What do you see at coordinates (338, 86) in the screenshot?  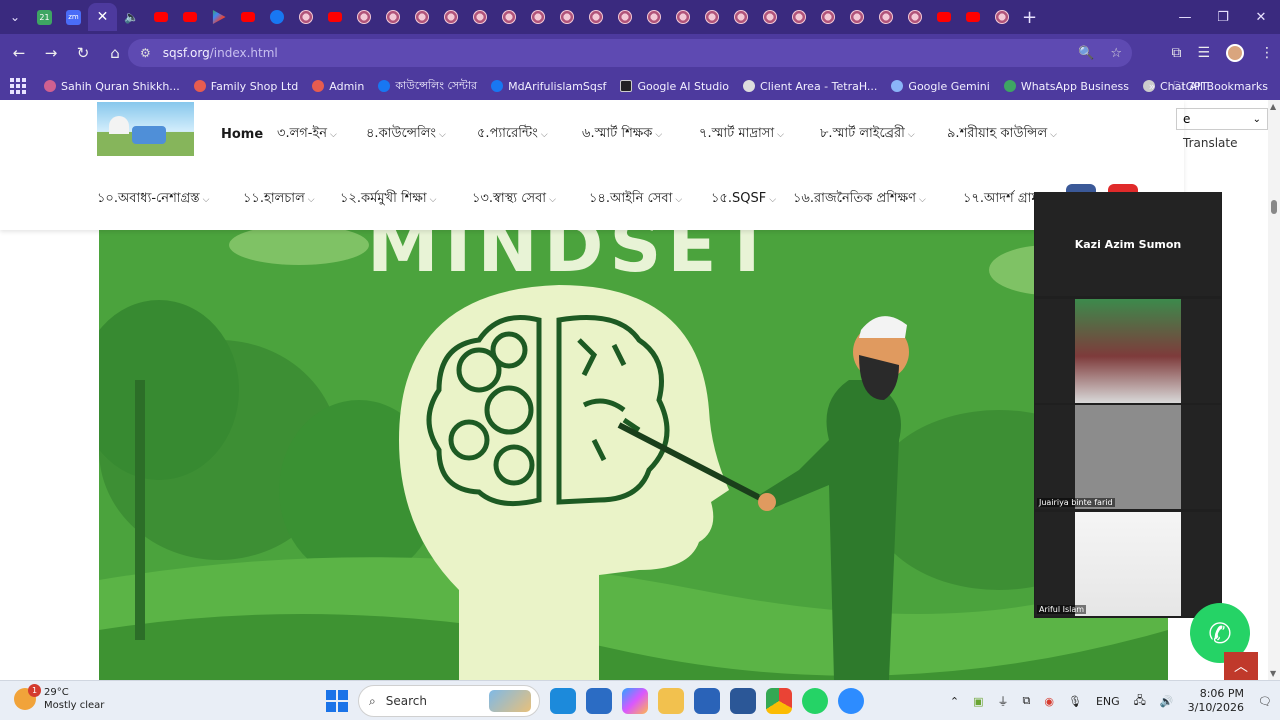 I see `bookmark-item: Admin` at bounding box center [338, 86].